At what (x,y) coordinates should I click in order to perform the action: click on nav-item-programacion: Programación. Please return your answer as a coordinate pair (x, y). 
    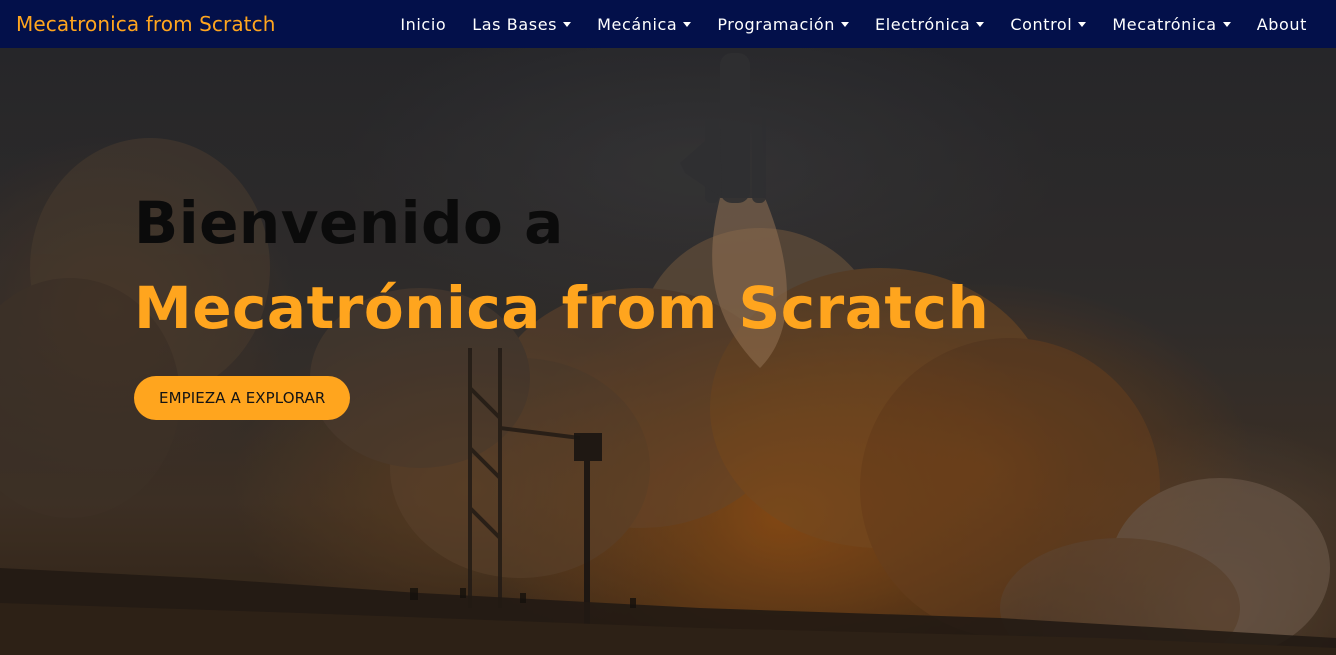
    Looking at the image, I should click on (783, 24).